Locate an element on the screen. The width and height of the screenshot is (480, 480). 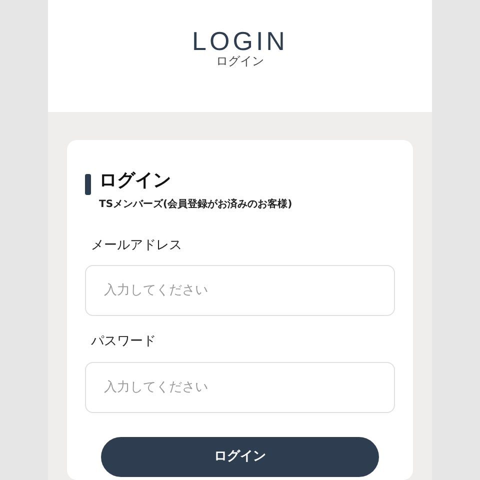
form-description: TSメンバーズ(会員登録がお済みのお客様) is located at coordinates (195, 204).